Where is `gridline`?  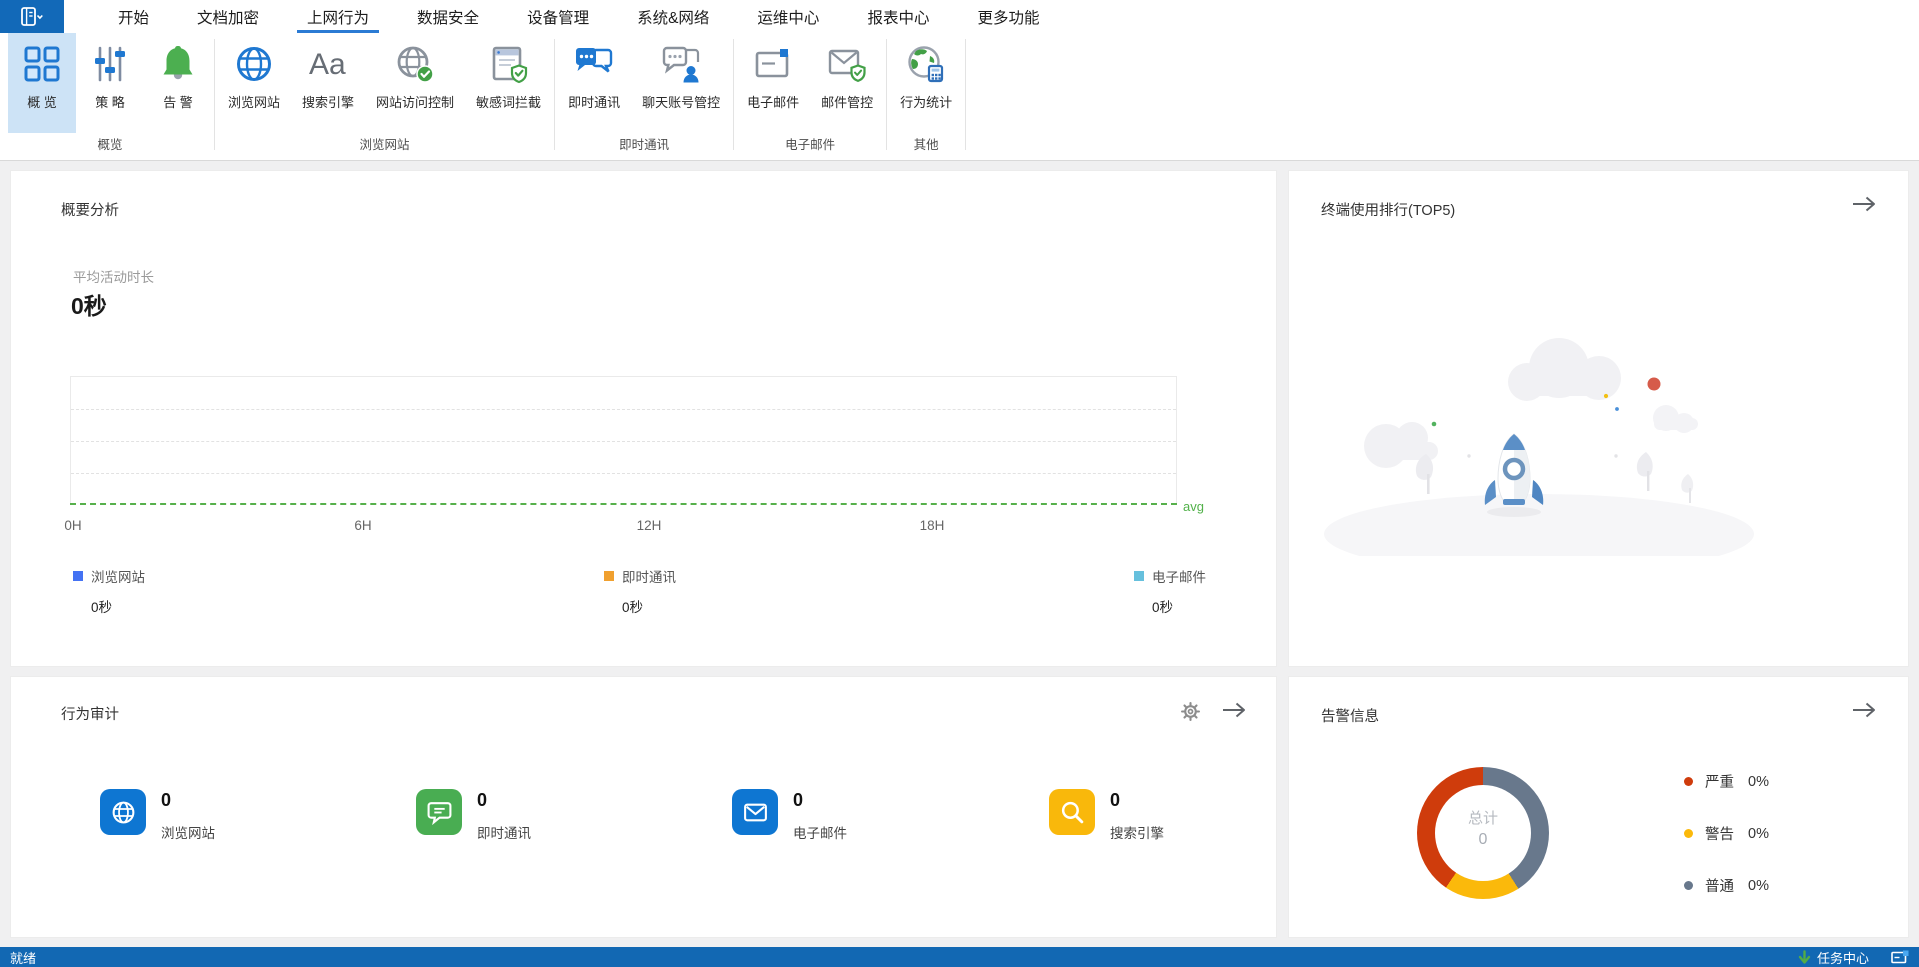 gridline is located at coordinates (623, 441).